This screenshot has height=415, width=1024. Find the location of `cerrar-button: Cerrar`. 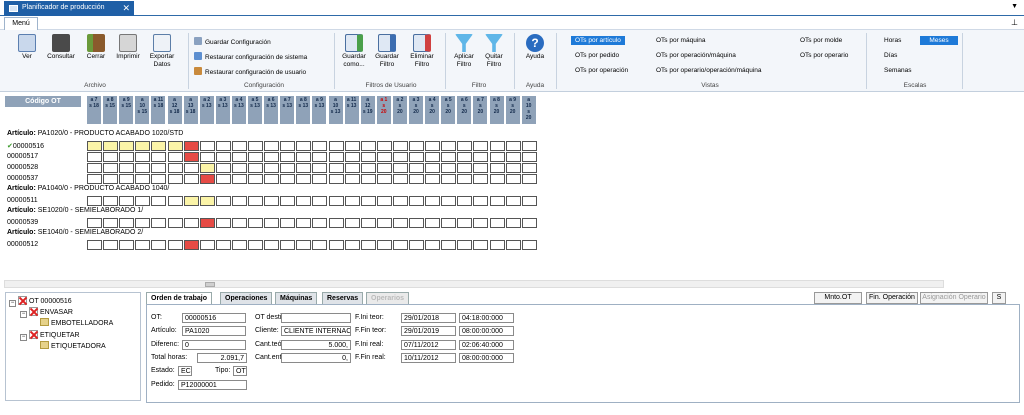

cerrar-button: Cerrar is located at coordinates (96, 47).